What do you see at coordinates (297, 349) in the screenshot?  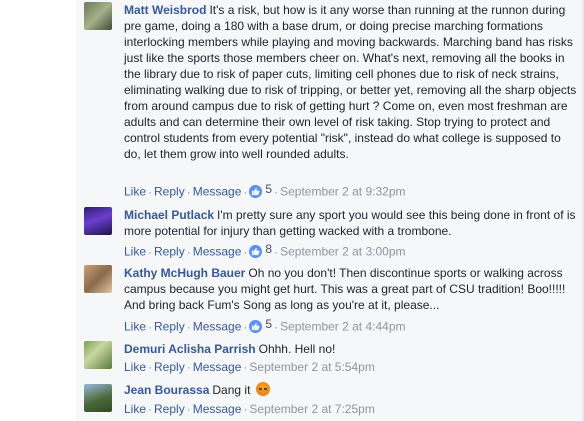 I see `comment-text: Ohhh. Hell no!` at bounding box center [297, 349].